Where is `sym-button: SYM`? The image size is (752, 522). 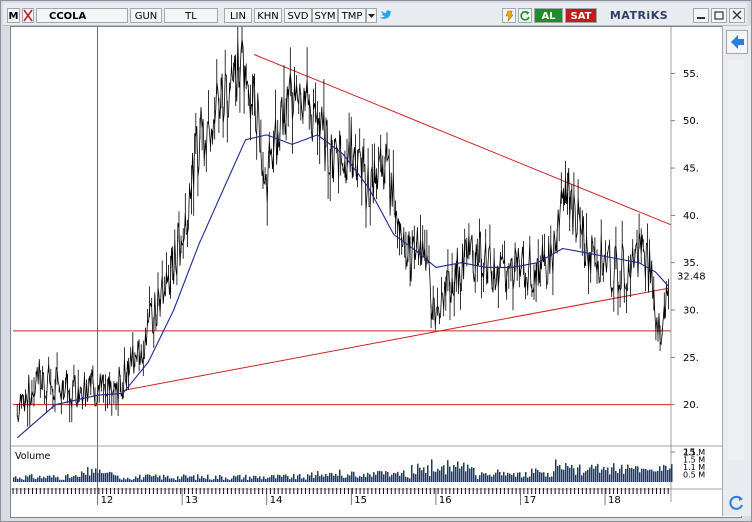 sym-button: SYM is located at coordinates (325, 15).